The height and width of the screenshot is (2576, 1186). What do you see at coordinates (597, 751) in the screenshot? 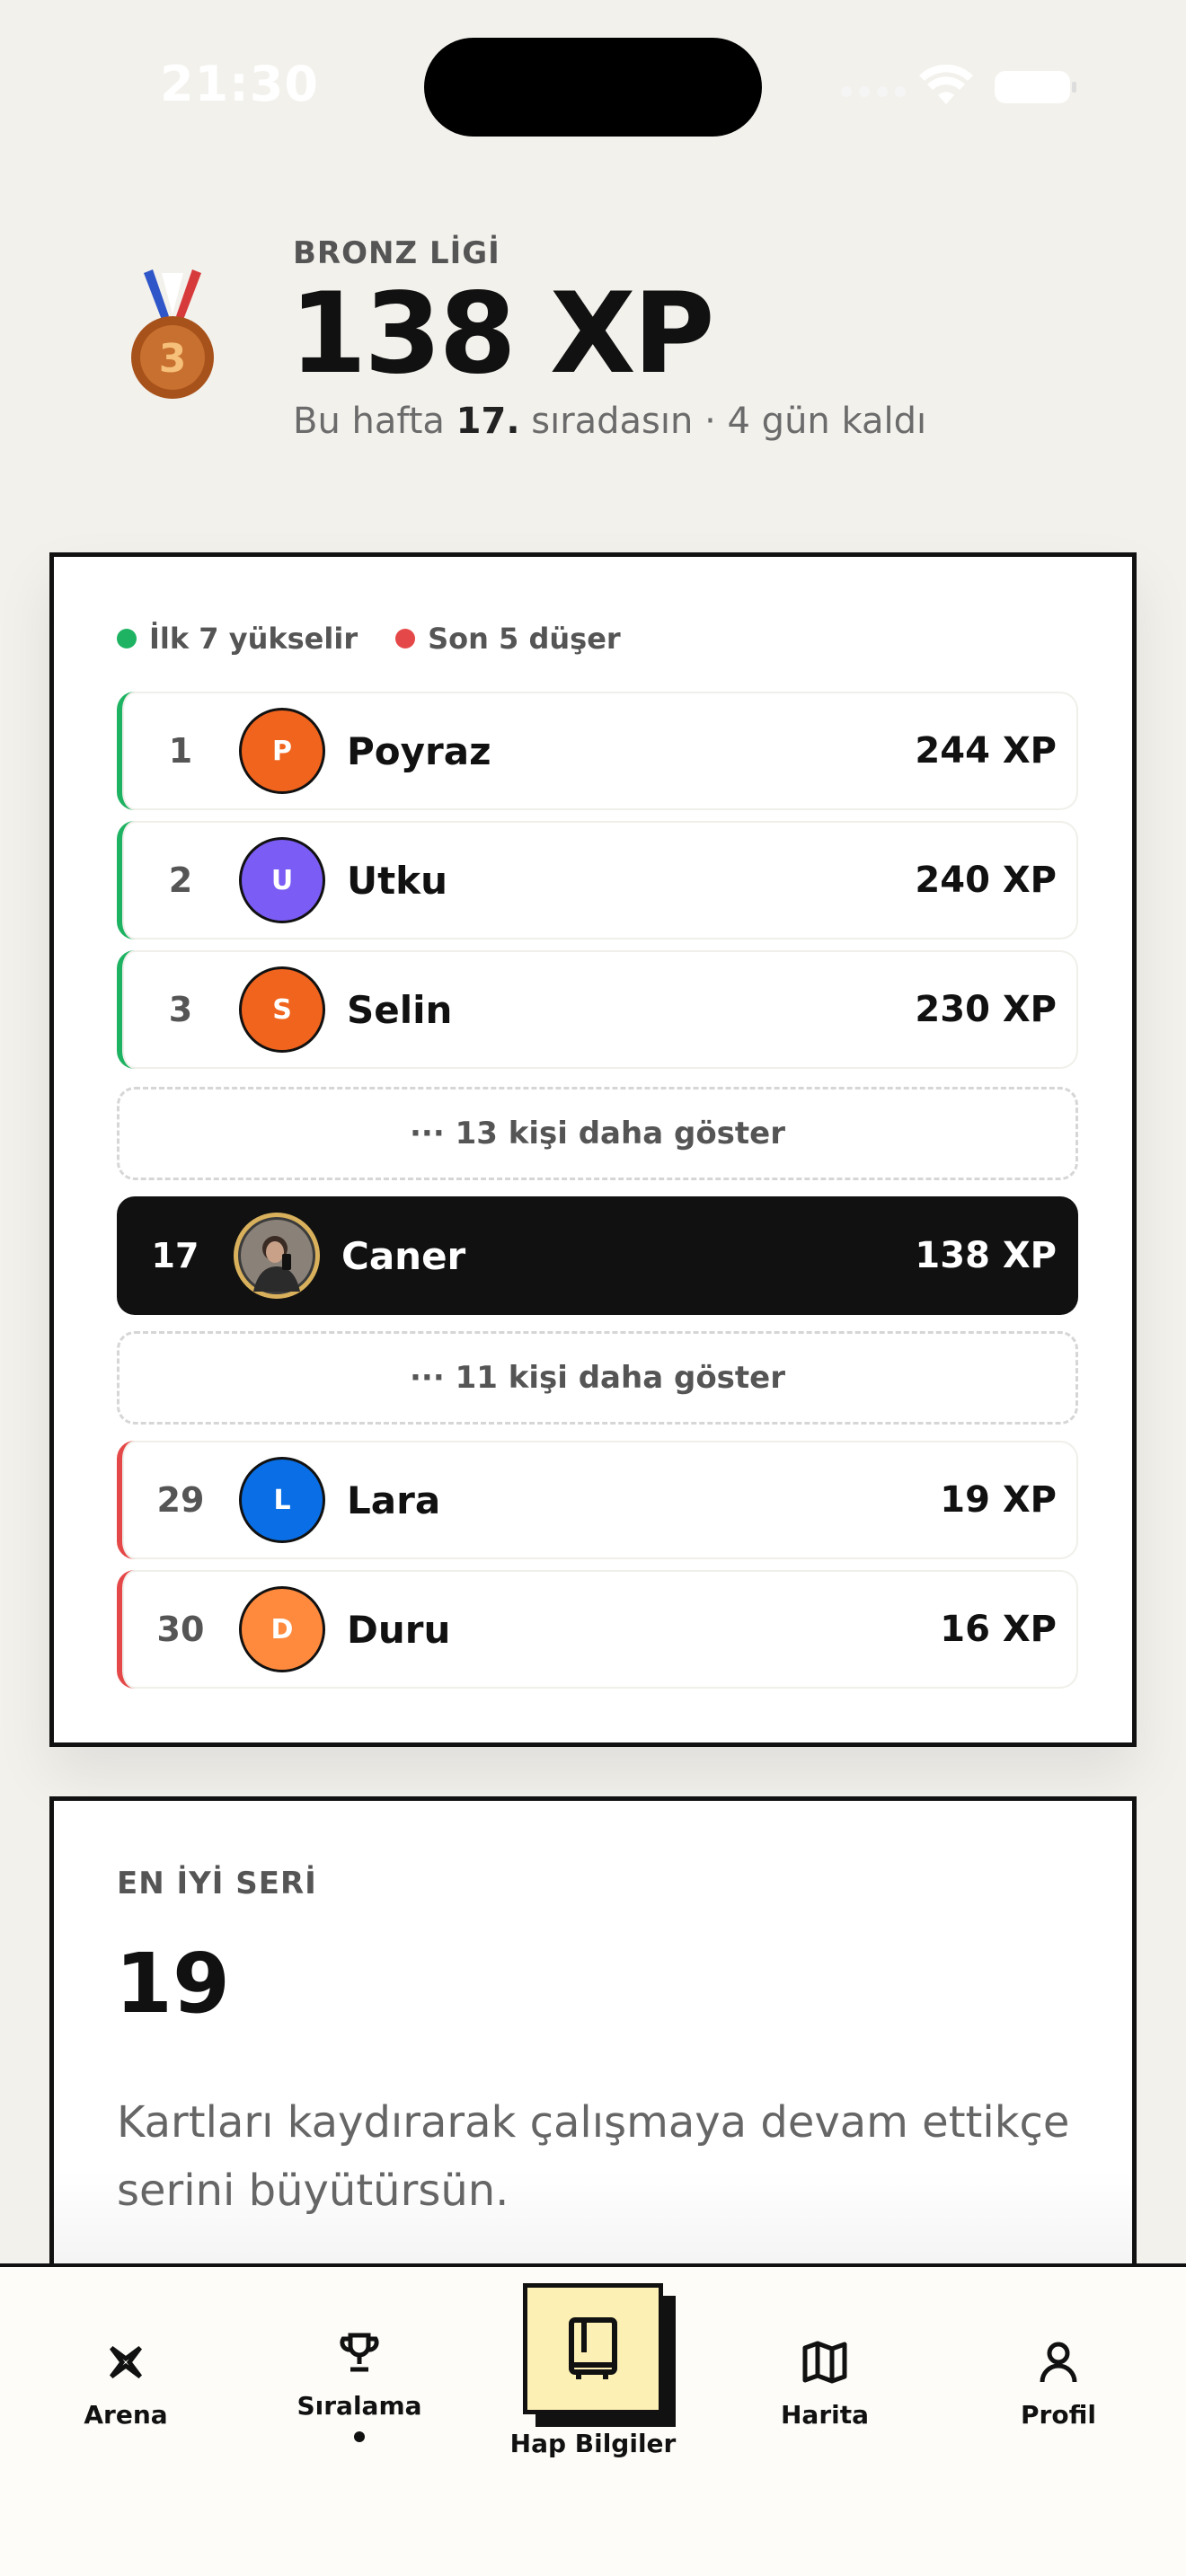
I see `leaderboard-row: 1 P Poyraz 244 XP` at bounding box center [597, 751].